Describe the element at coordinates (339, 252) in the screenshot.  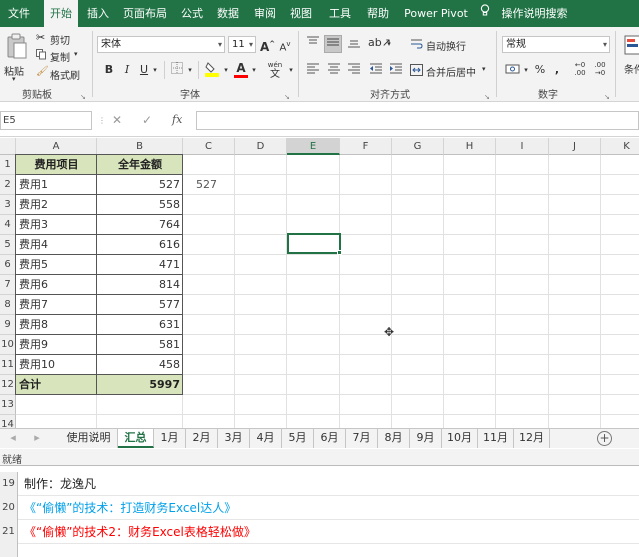
I see `fill-handle` at that location.